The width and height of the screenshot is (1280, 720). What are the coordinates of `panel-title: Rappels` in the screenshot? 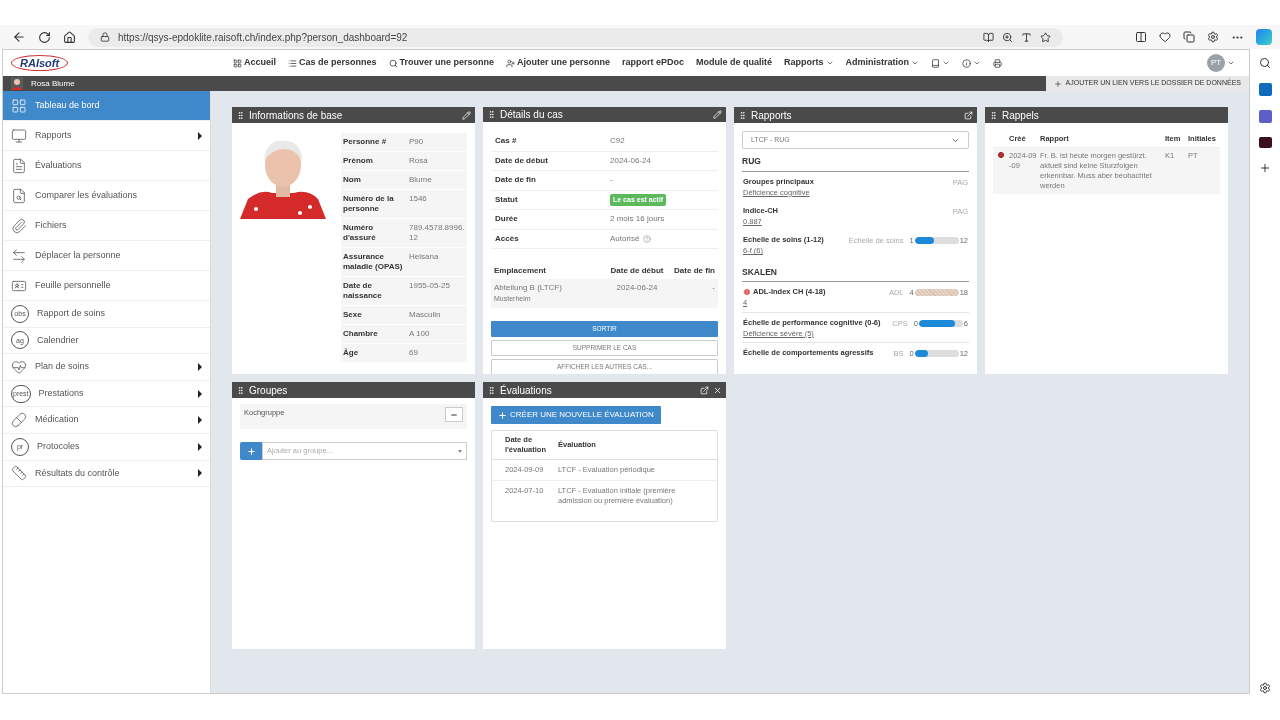 It's located at (1021, 115).